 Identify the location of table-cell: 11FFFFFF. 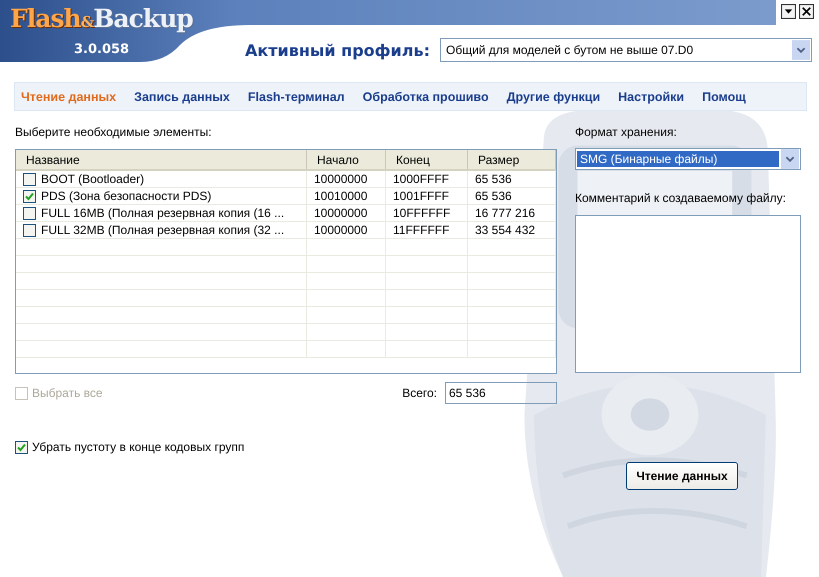
(421, 230).